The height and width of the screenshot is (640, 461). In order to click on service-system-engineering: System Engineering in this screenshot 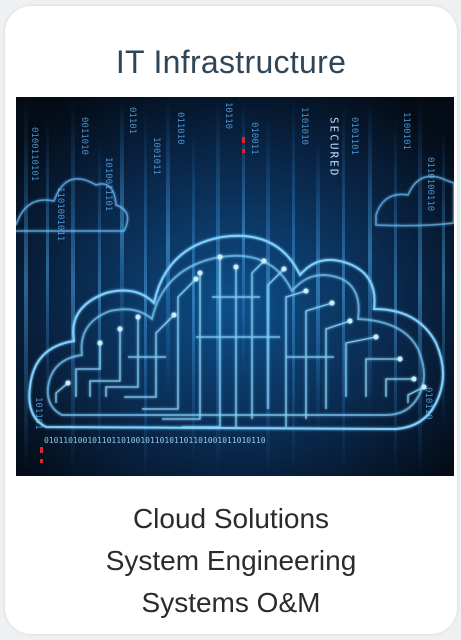, I will do `click(231, 560)`.